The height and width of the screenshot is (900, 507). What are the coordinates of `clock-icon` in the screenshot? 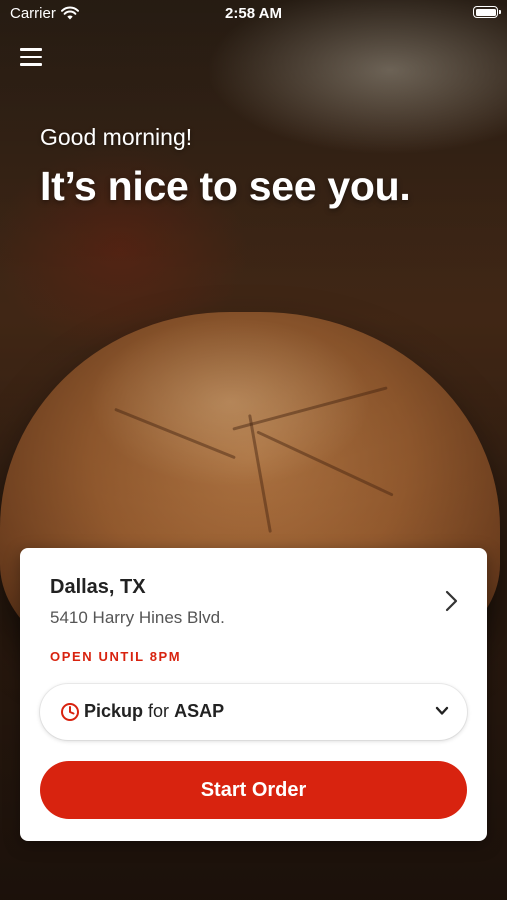 It's located at (70, 712).